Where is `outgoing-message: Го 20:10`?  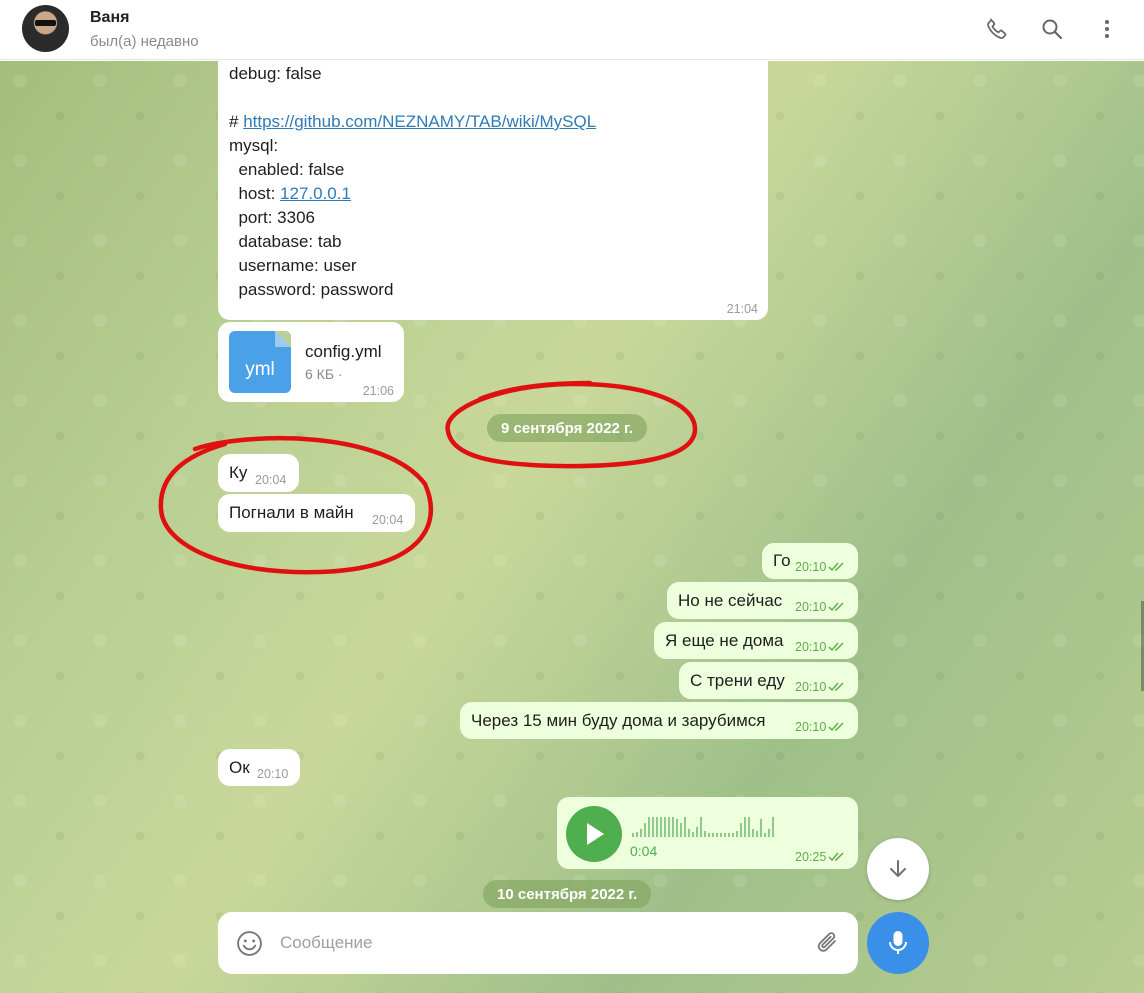 outgoing-message: Го 20:10 is located at coordinates (810, 561).